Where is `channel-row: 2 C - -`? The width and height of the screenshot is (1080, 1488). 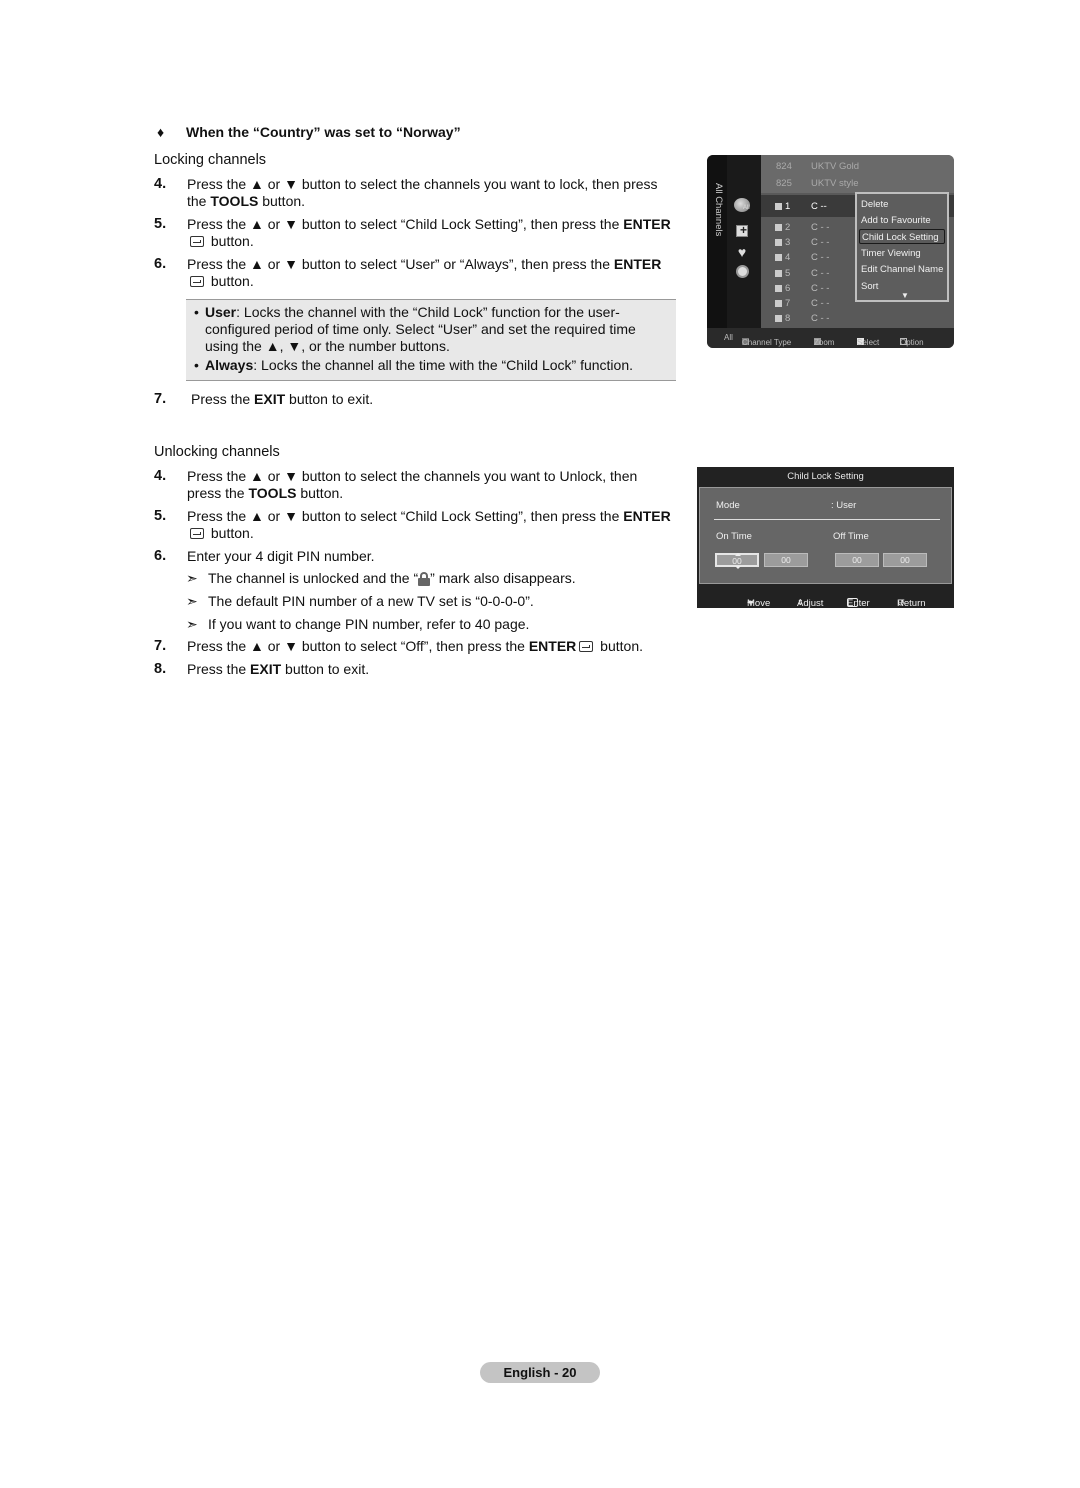
channel-row: 2 C - - is located at coordinates (811, 227).